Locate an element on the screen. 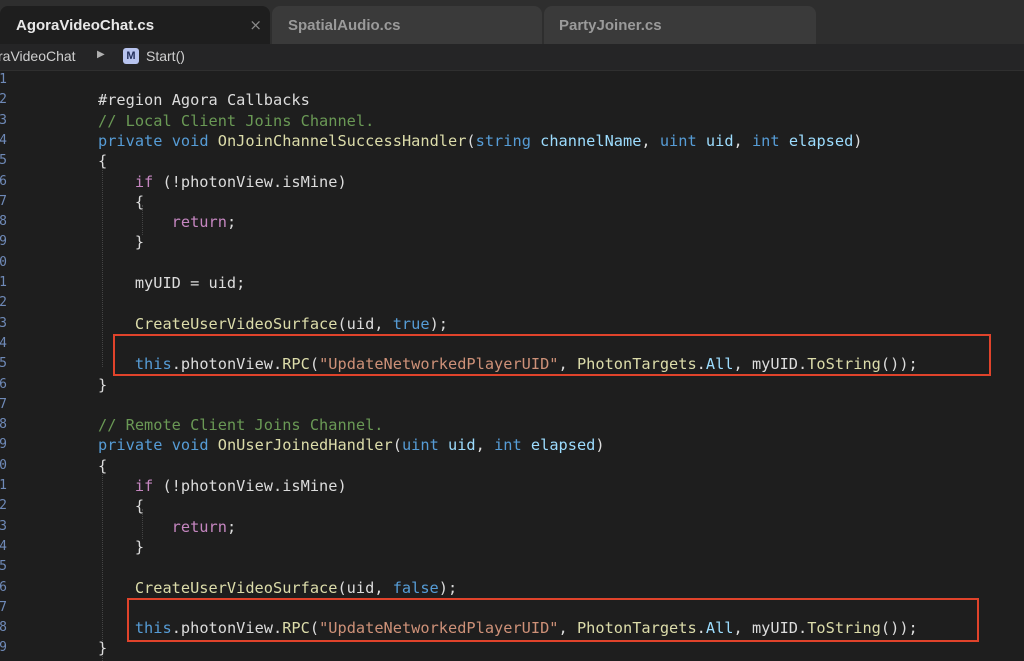  code-text: #region Agora Callbacks is located at coordinates (204, 100).